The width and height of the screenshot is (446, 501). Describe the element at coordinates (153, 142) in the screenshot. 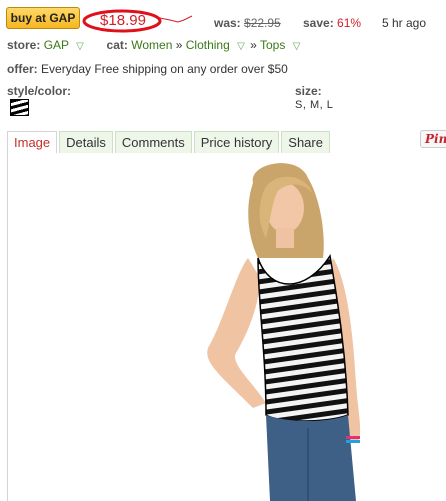

I see `tab-comments: Comments` at that location.